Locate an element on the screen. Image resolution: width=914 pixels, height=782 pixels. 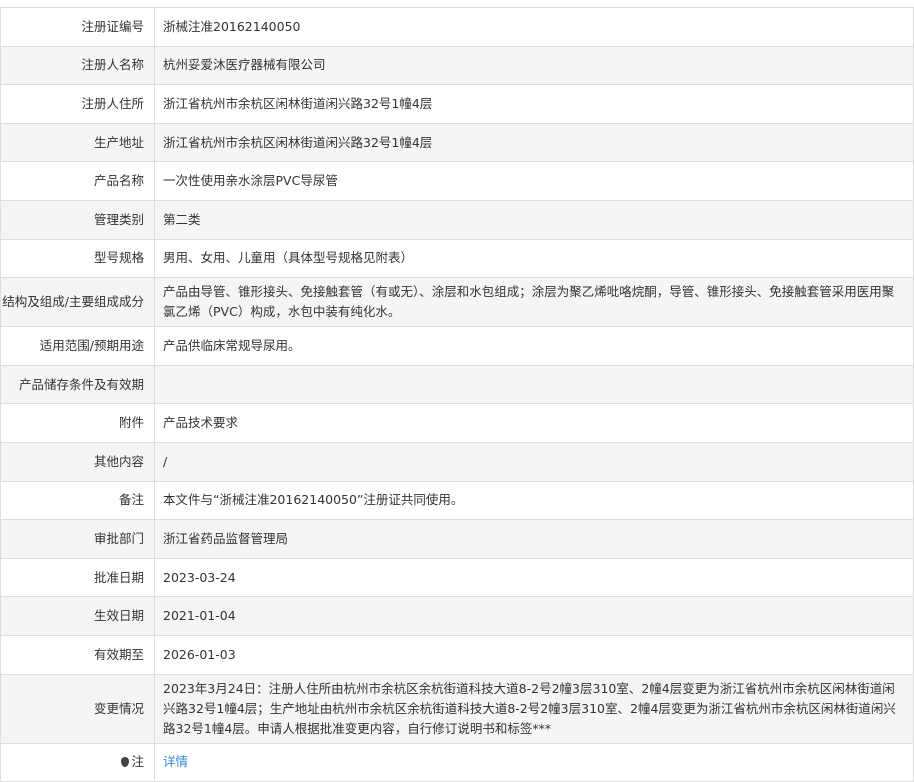
table-row: 注册证编号 浙械注准20162140050 is located at coordinates (457, 27).